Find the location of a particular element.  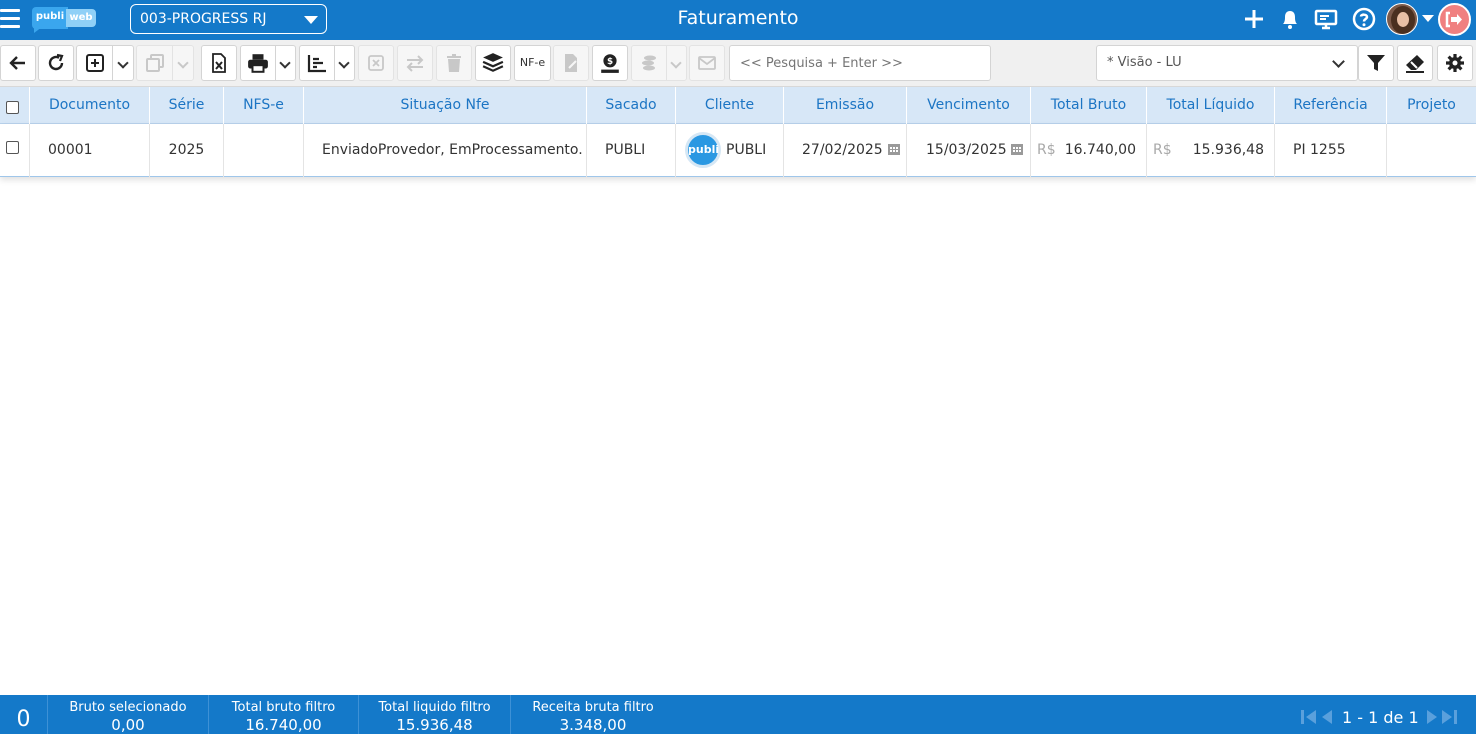

cell-projeto is located at coordinates (1431, 150).